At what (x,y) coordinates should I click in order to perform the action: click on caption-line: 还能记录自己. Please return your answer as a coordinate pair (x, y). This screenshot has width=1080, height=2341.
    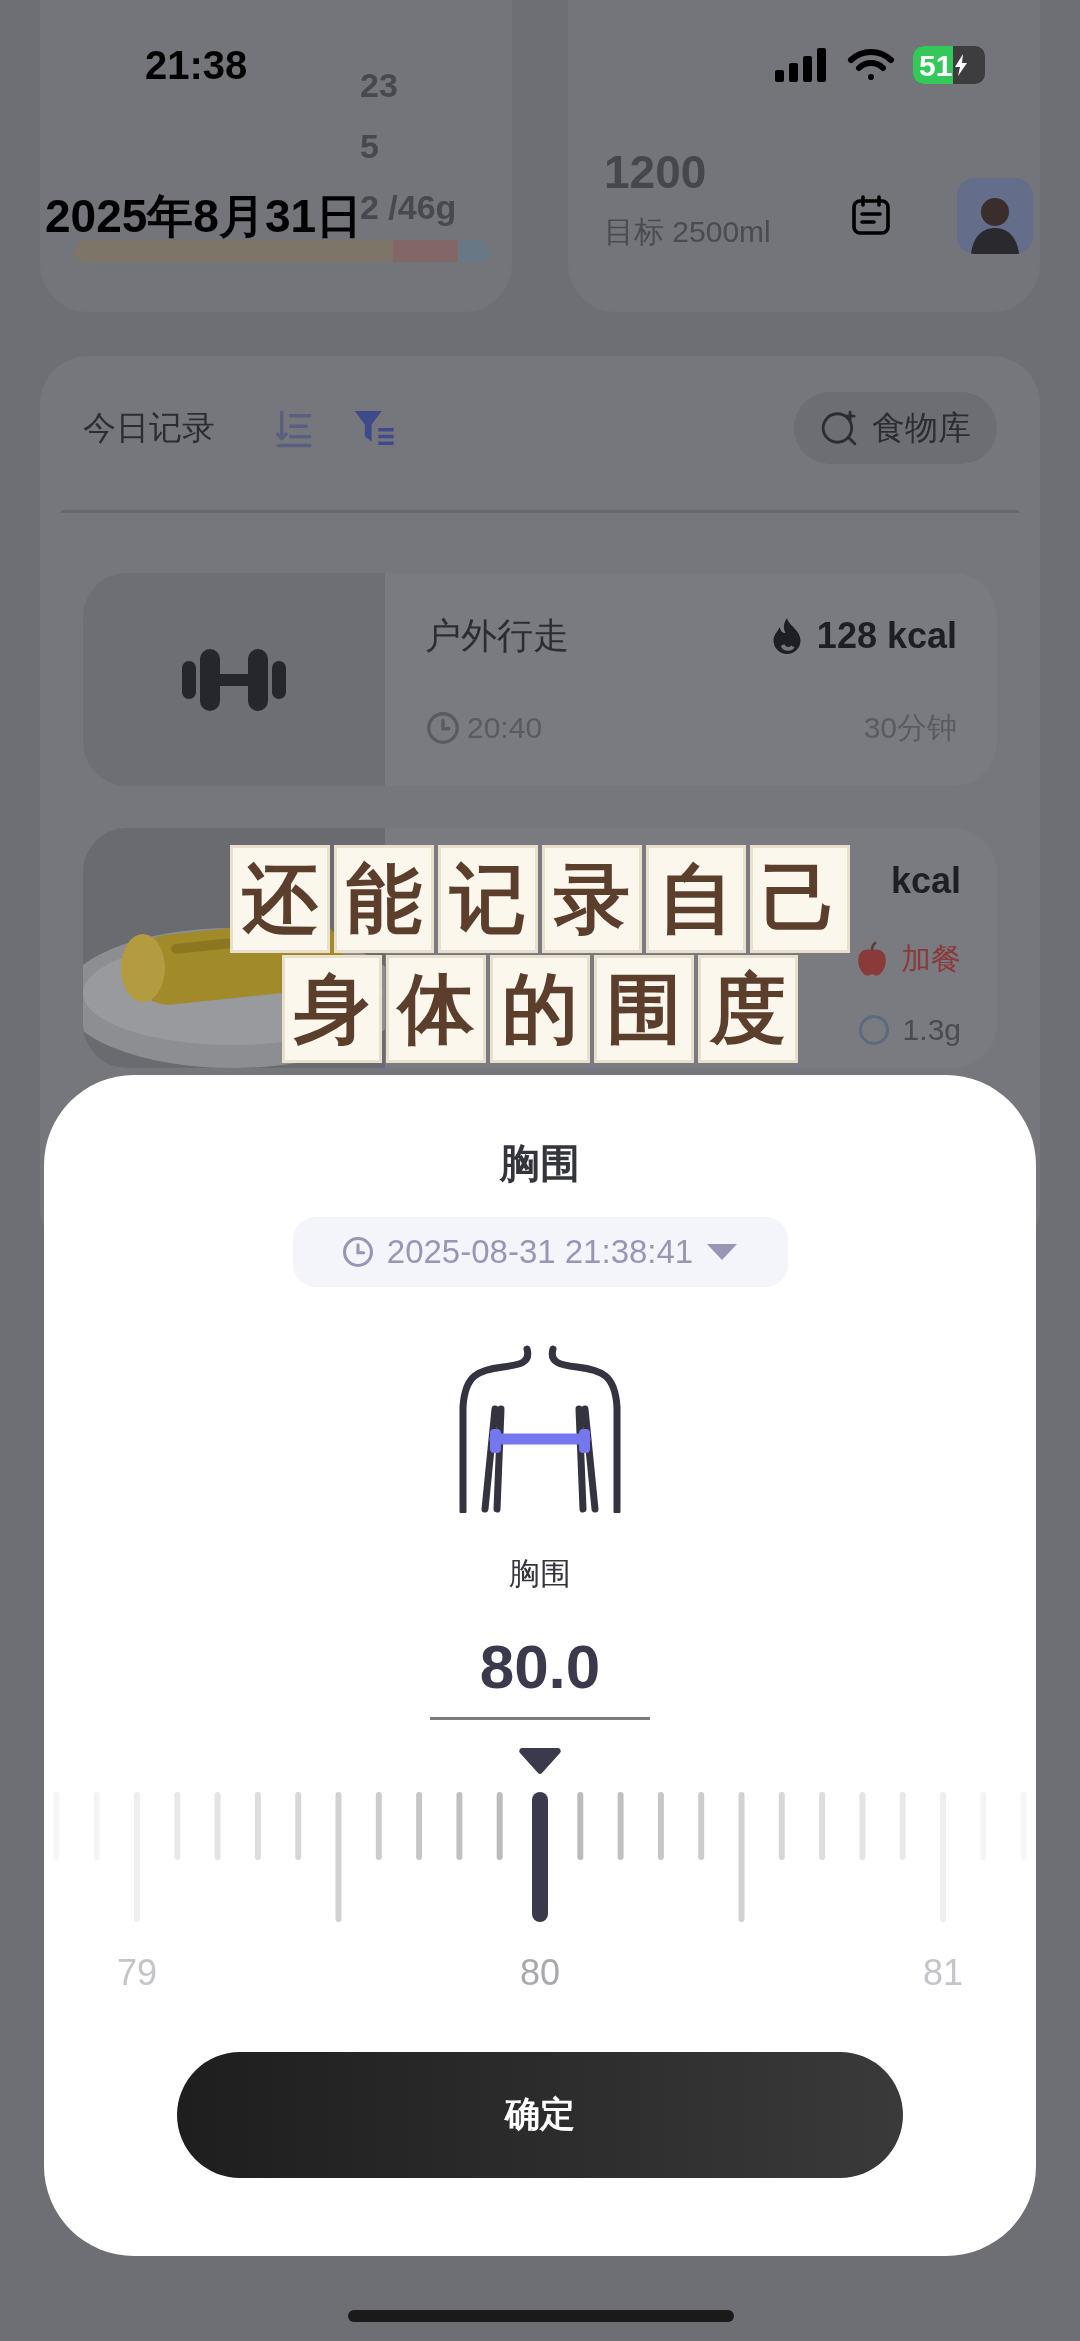
    Looking at the image, I should click on (540, 899).